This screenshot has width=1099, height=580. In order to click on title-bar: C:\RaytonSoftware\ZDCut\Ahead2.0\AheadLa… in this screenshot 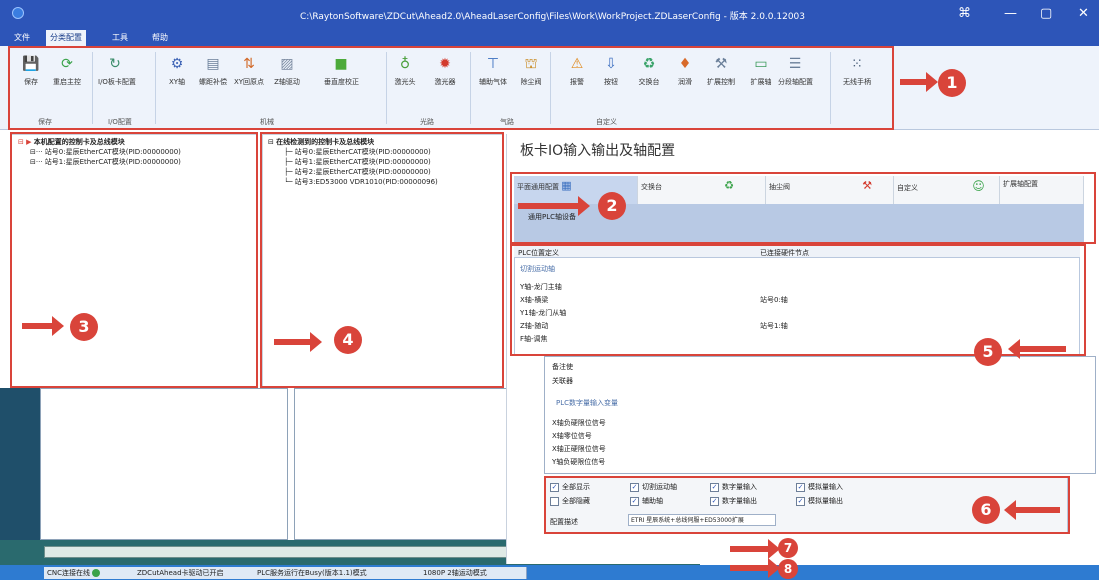, I will do `click(549, 15)`.